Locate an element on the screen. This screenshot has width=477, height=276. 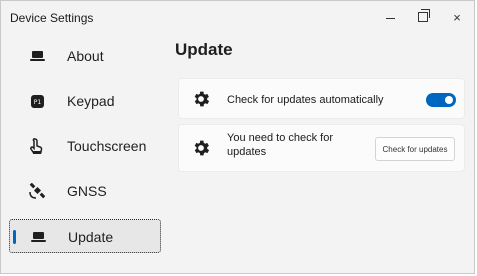
sidebar-item-label: Touchscreen is located at coordinates (107, 146).